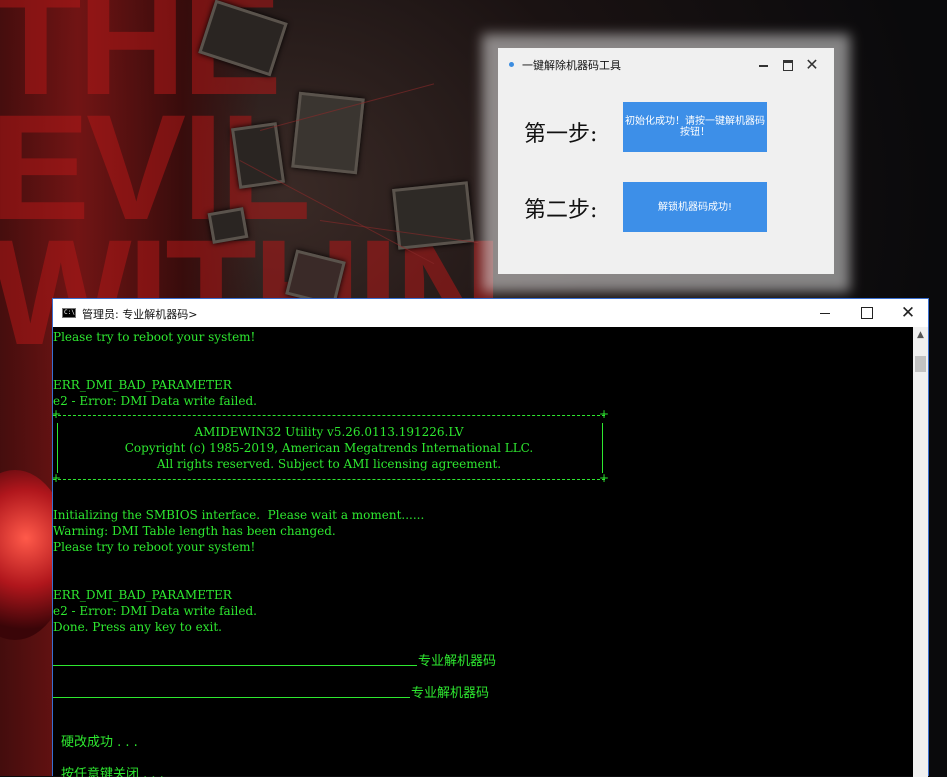 This screenshot has height=777, width=947. Describe the element at coordinates (511, 64) in the screenshot. I see `app-icon` at that location.